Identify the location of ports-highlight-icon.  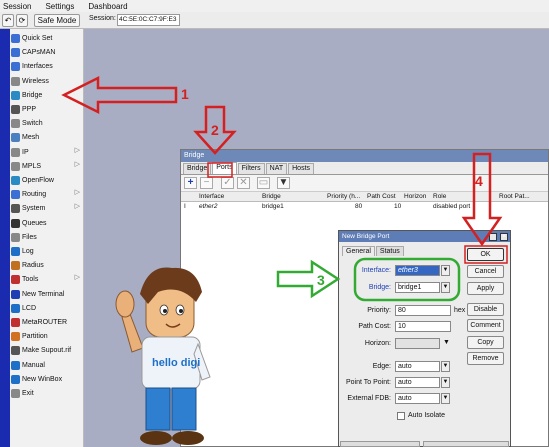
(220, 170).